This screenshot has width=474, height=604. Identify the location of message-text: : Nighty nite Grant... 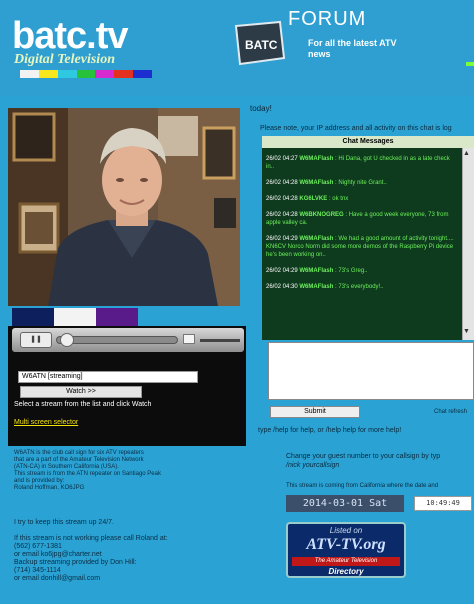
(360, 183).